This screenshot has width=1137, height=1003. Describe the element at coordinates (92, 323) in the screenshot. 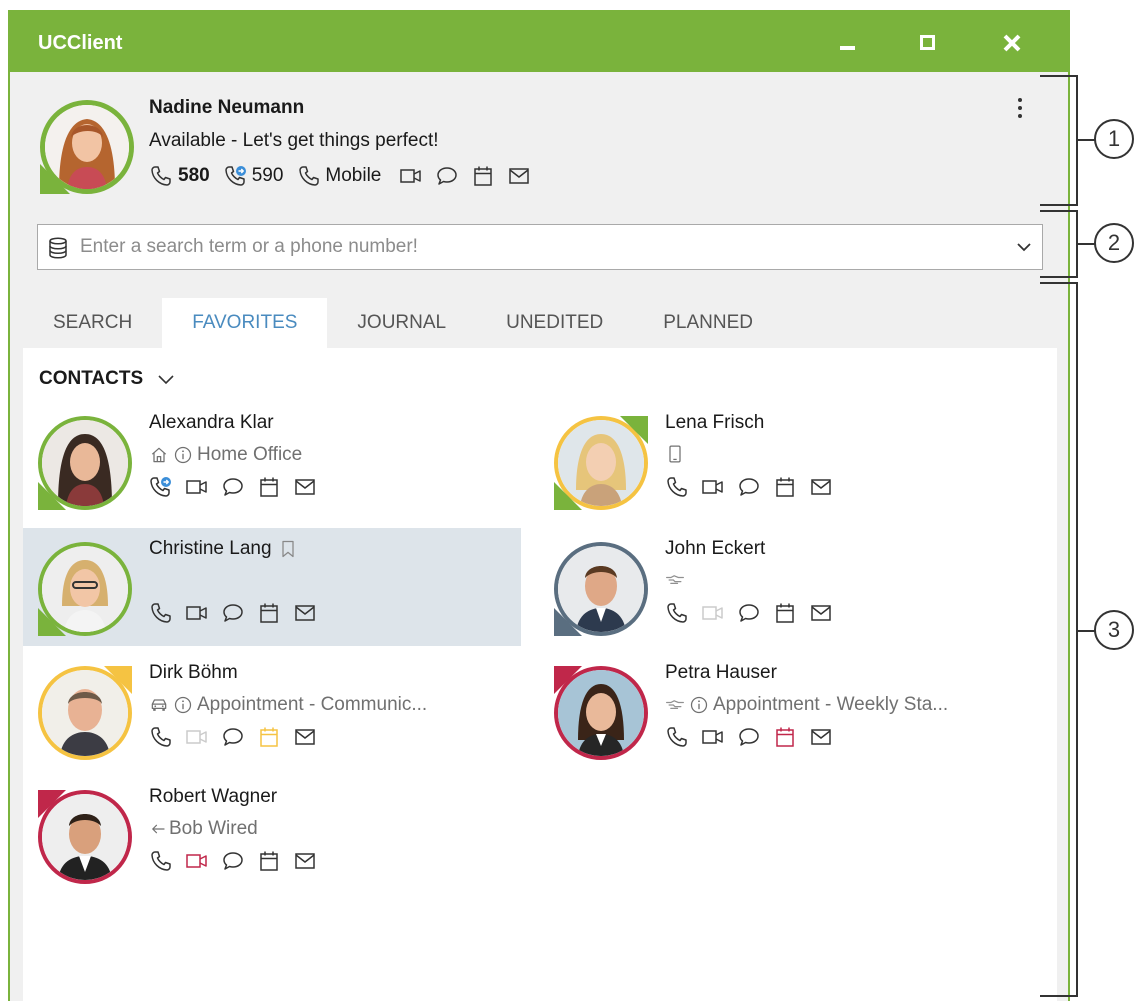

I see `tab-search: SEARCH` at that location.